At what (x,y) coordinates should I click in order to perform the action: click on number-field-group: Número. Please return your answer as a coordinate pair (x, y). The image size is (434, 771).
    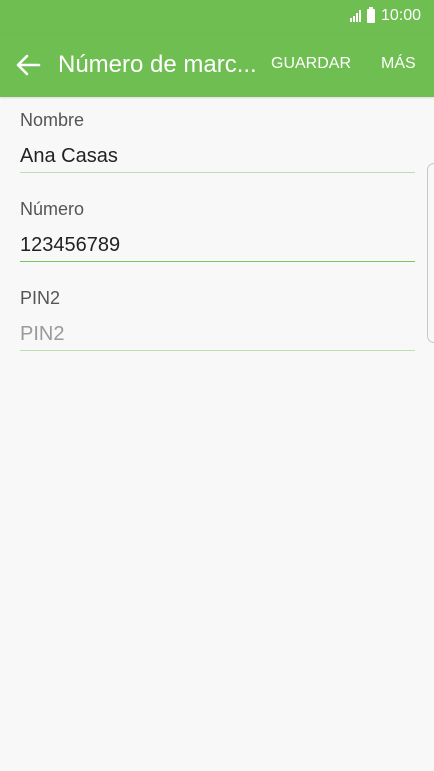
    Looking at the image, I should click on (217, 230).